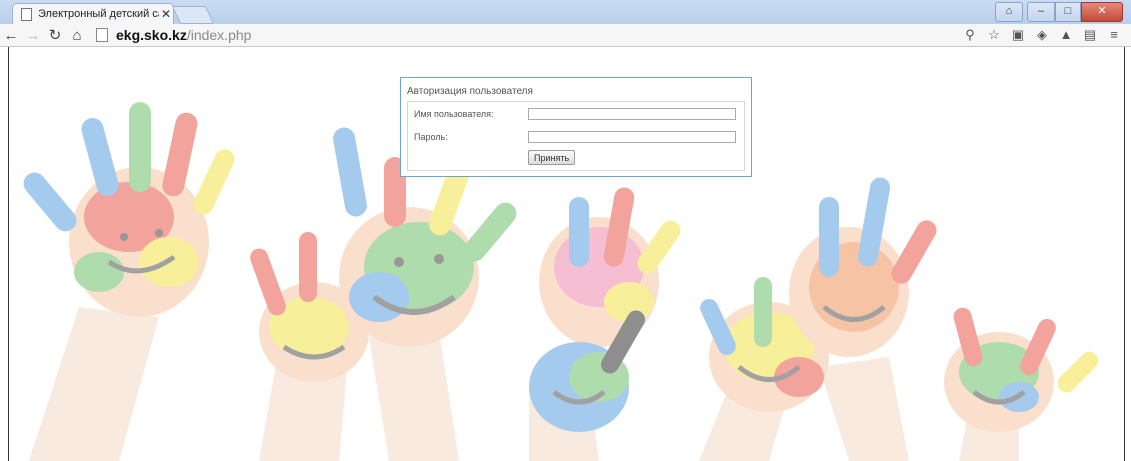 This screenshot has height=461, width=1131. What do you see at coordinates (98, 14) in the screenshot?
I see `tab-title: Электронный детский са` at bounding box center [98, 14].